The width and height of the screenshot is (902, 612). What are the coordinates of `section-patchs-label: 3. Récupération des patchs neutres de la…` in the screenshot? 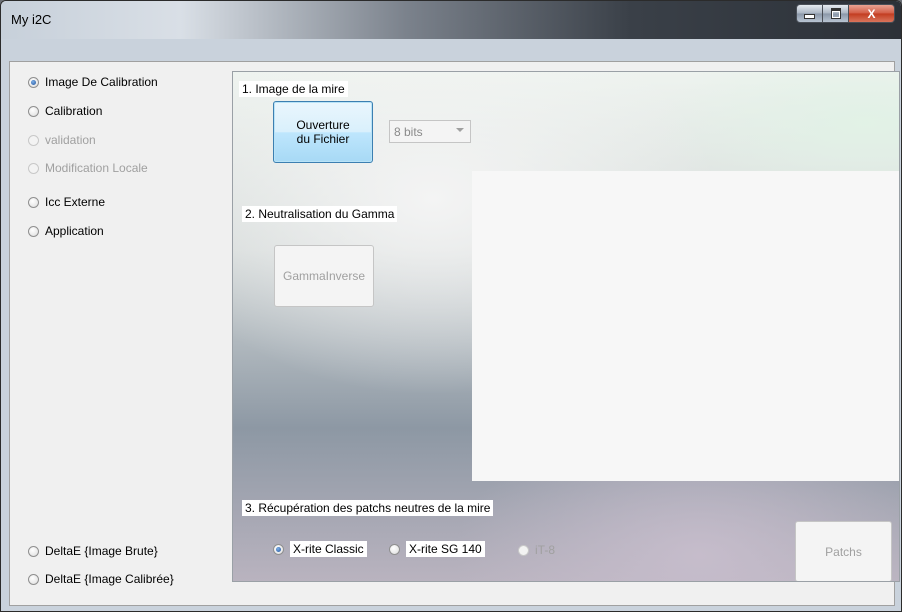 It's located at (368, 508).